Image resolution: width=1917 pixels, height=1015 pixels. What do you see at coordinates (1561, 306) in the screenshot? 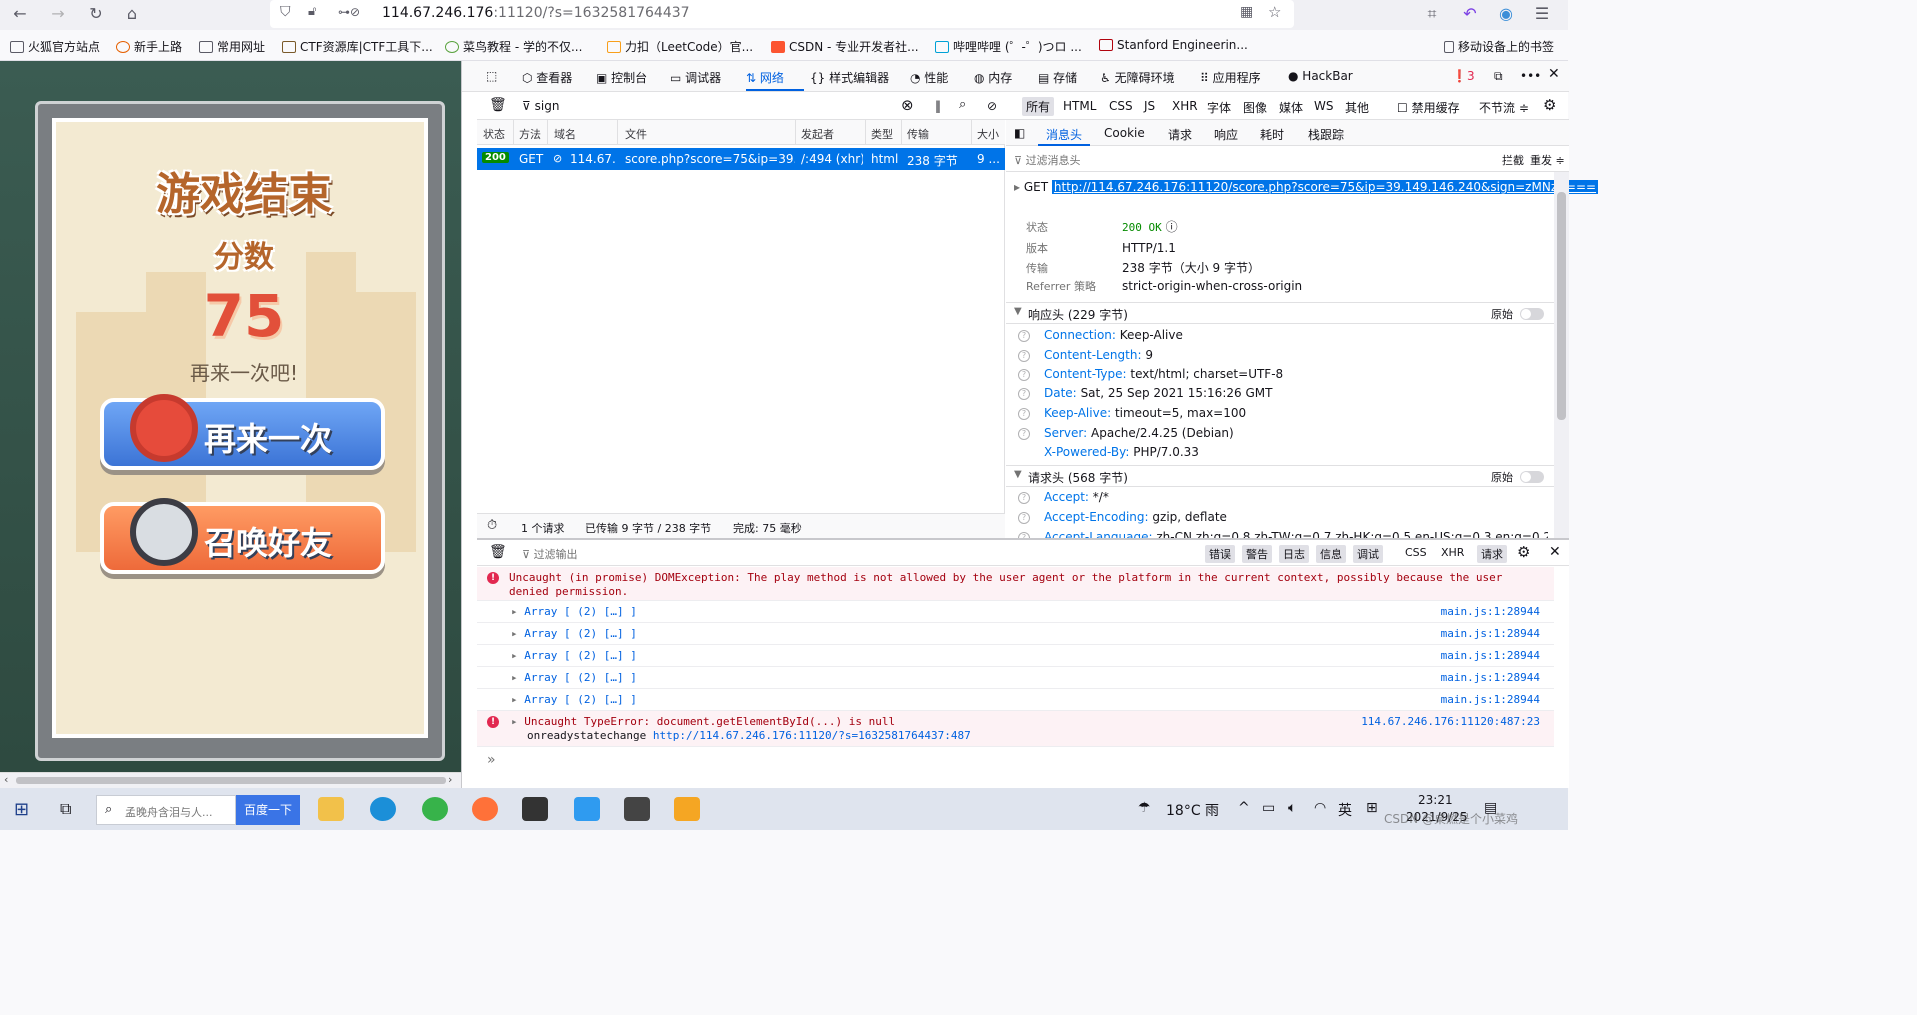
I see `details-scroll-thumb` at bounding box center [1561, 306].